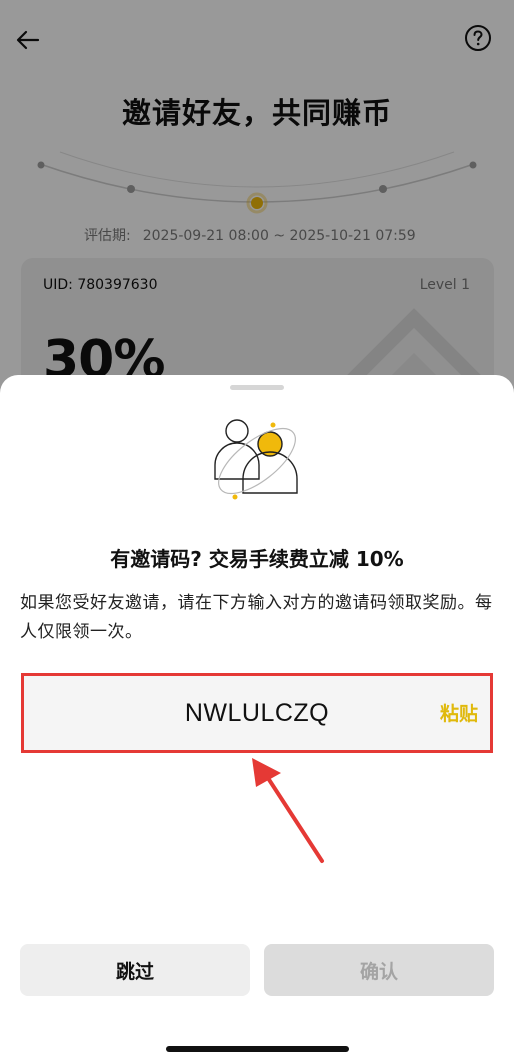  I want to click on home-indicator, so click(257, 1049).